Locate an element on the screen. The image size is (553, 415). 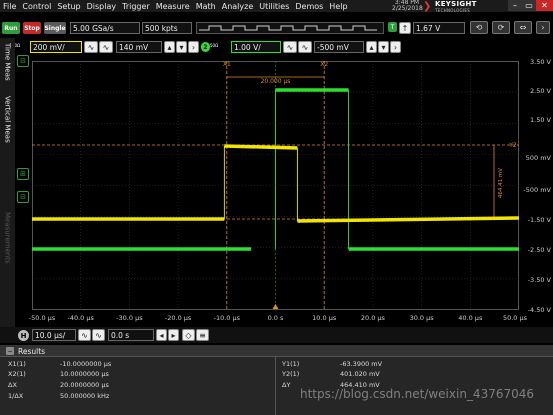
trigger-edge-button: ↑ is located at coordinates (405, 28).